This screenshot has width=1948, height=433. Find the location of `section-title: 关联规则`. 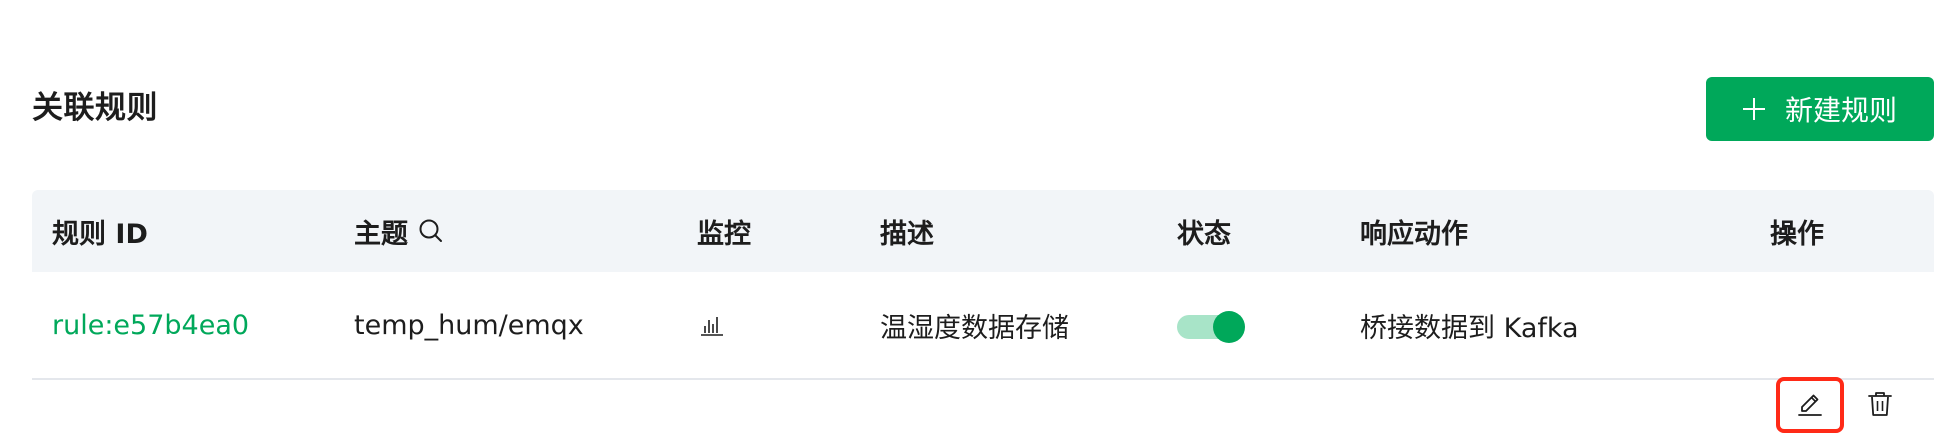

section-title: 关联规则 is located at coordinates (95, 108).